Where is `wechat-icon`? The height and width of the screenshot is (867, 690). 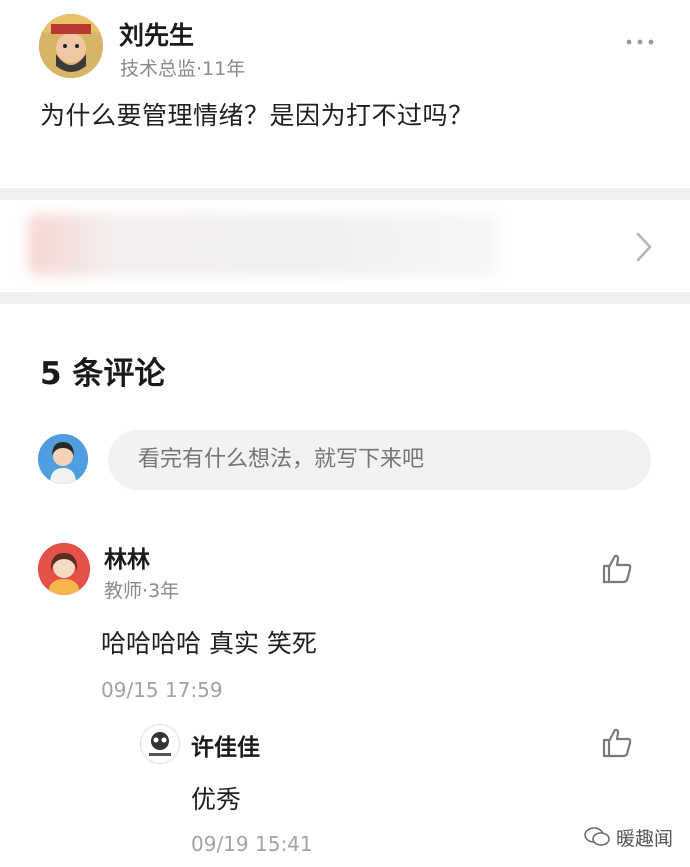 wechat-icon is located at coordinates (597, 837).